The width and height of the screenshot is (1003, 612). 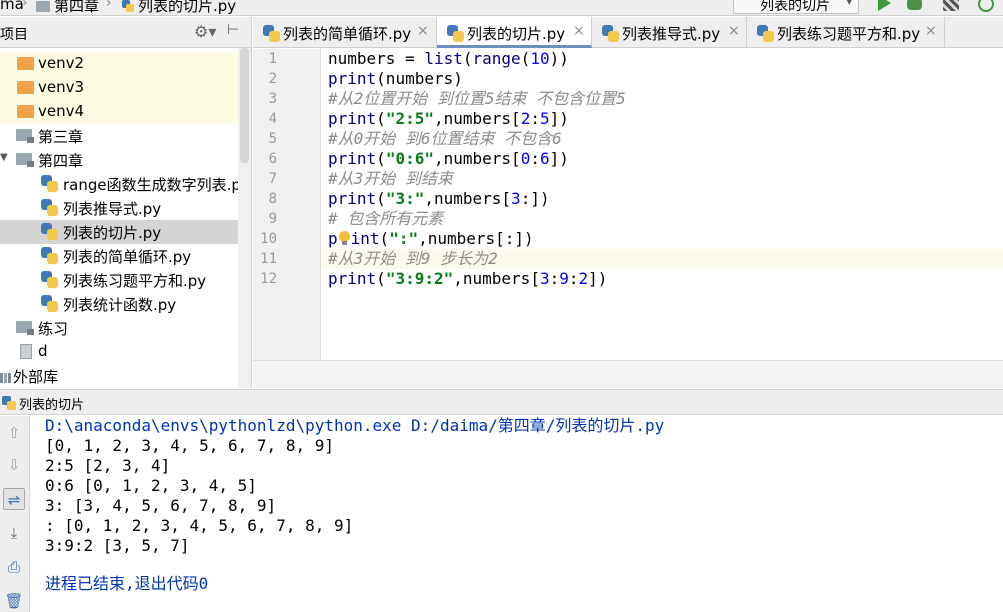 What do you see at coordinates (272, 199) in the screenshot?
I see `line-number: 8` at bounding box center [272, 199].